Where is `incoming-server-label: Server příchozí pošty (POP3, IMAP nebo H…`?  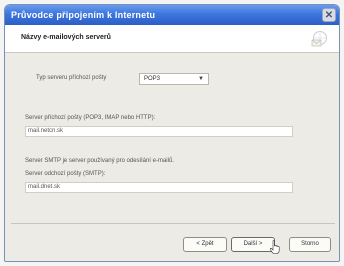 incoming-server-label: Server příchozí pošty (POP3, IMAP nebo H… is located at coordinates (90, 118).